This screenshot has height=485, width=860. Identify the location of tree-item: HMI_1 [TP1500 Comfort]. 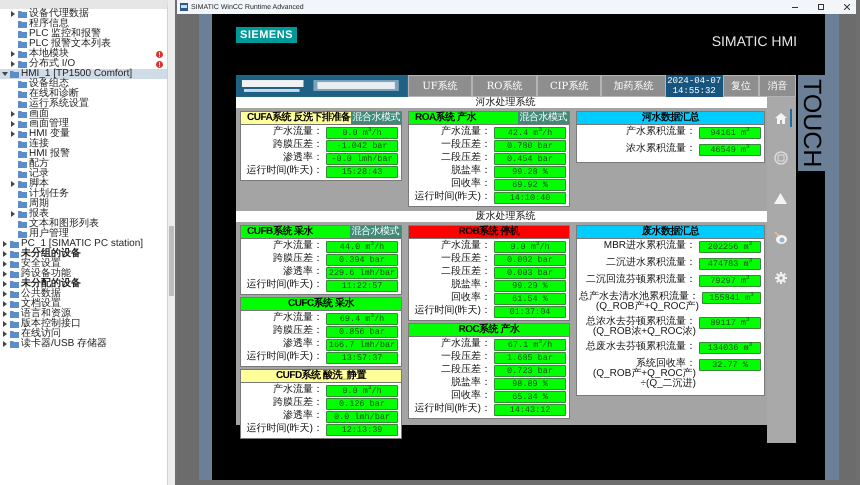
(83, 74).